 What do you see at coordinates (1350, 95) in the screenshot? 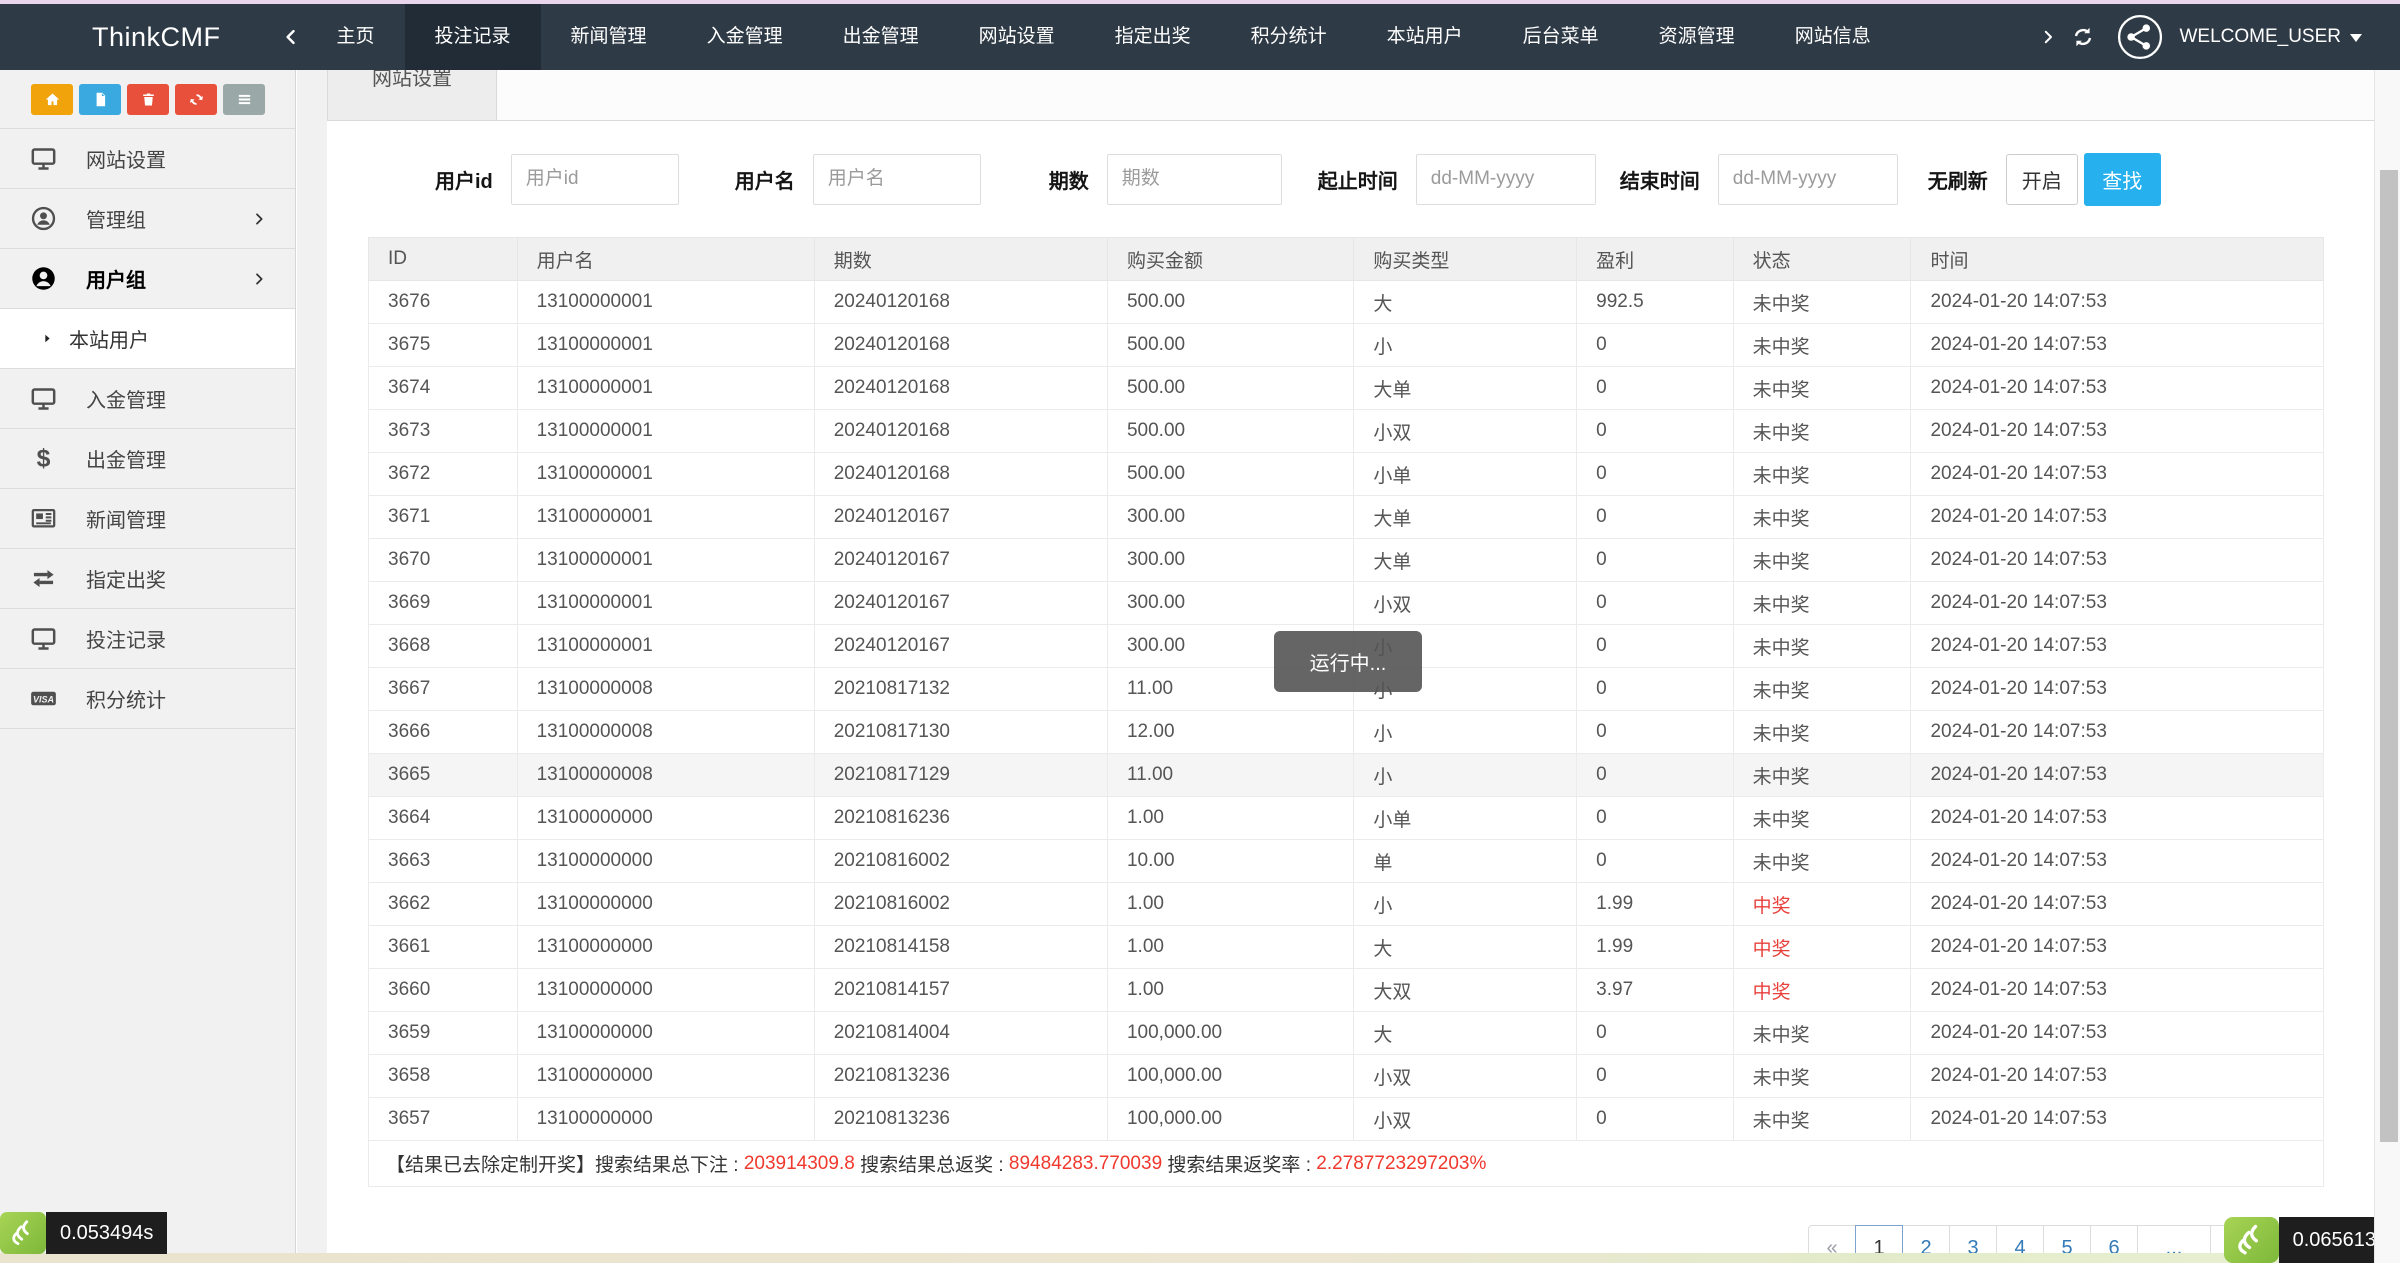
I see `tab-bar: 网站设置` at bounding box center [1350, 95].